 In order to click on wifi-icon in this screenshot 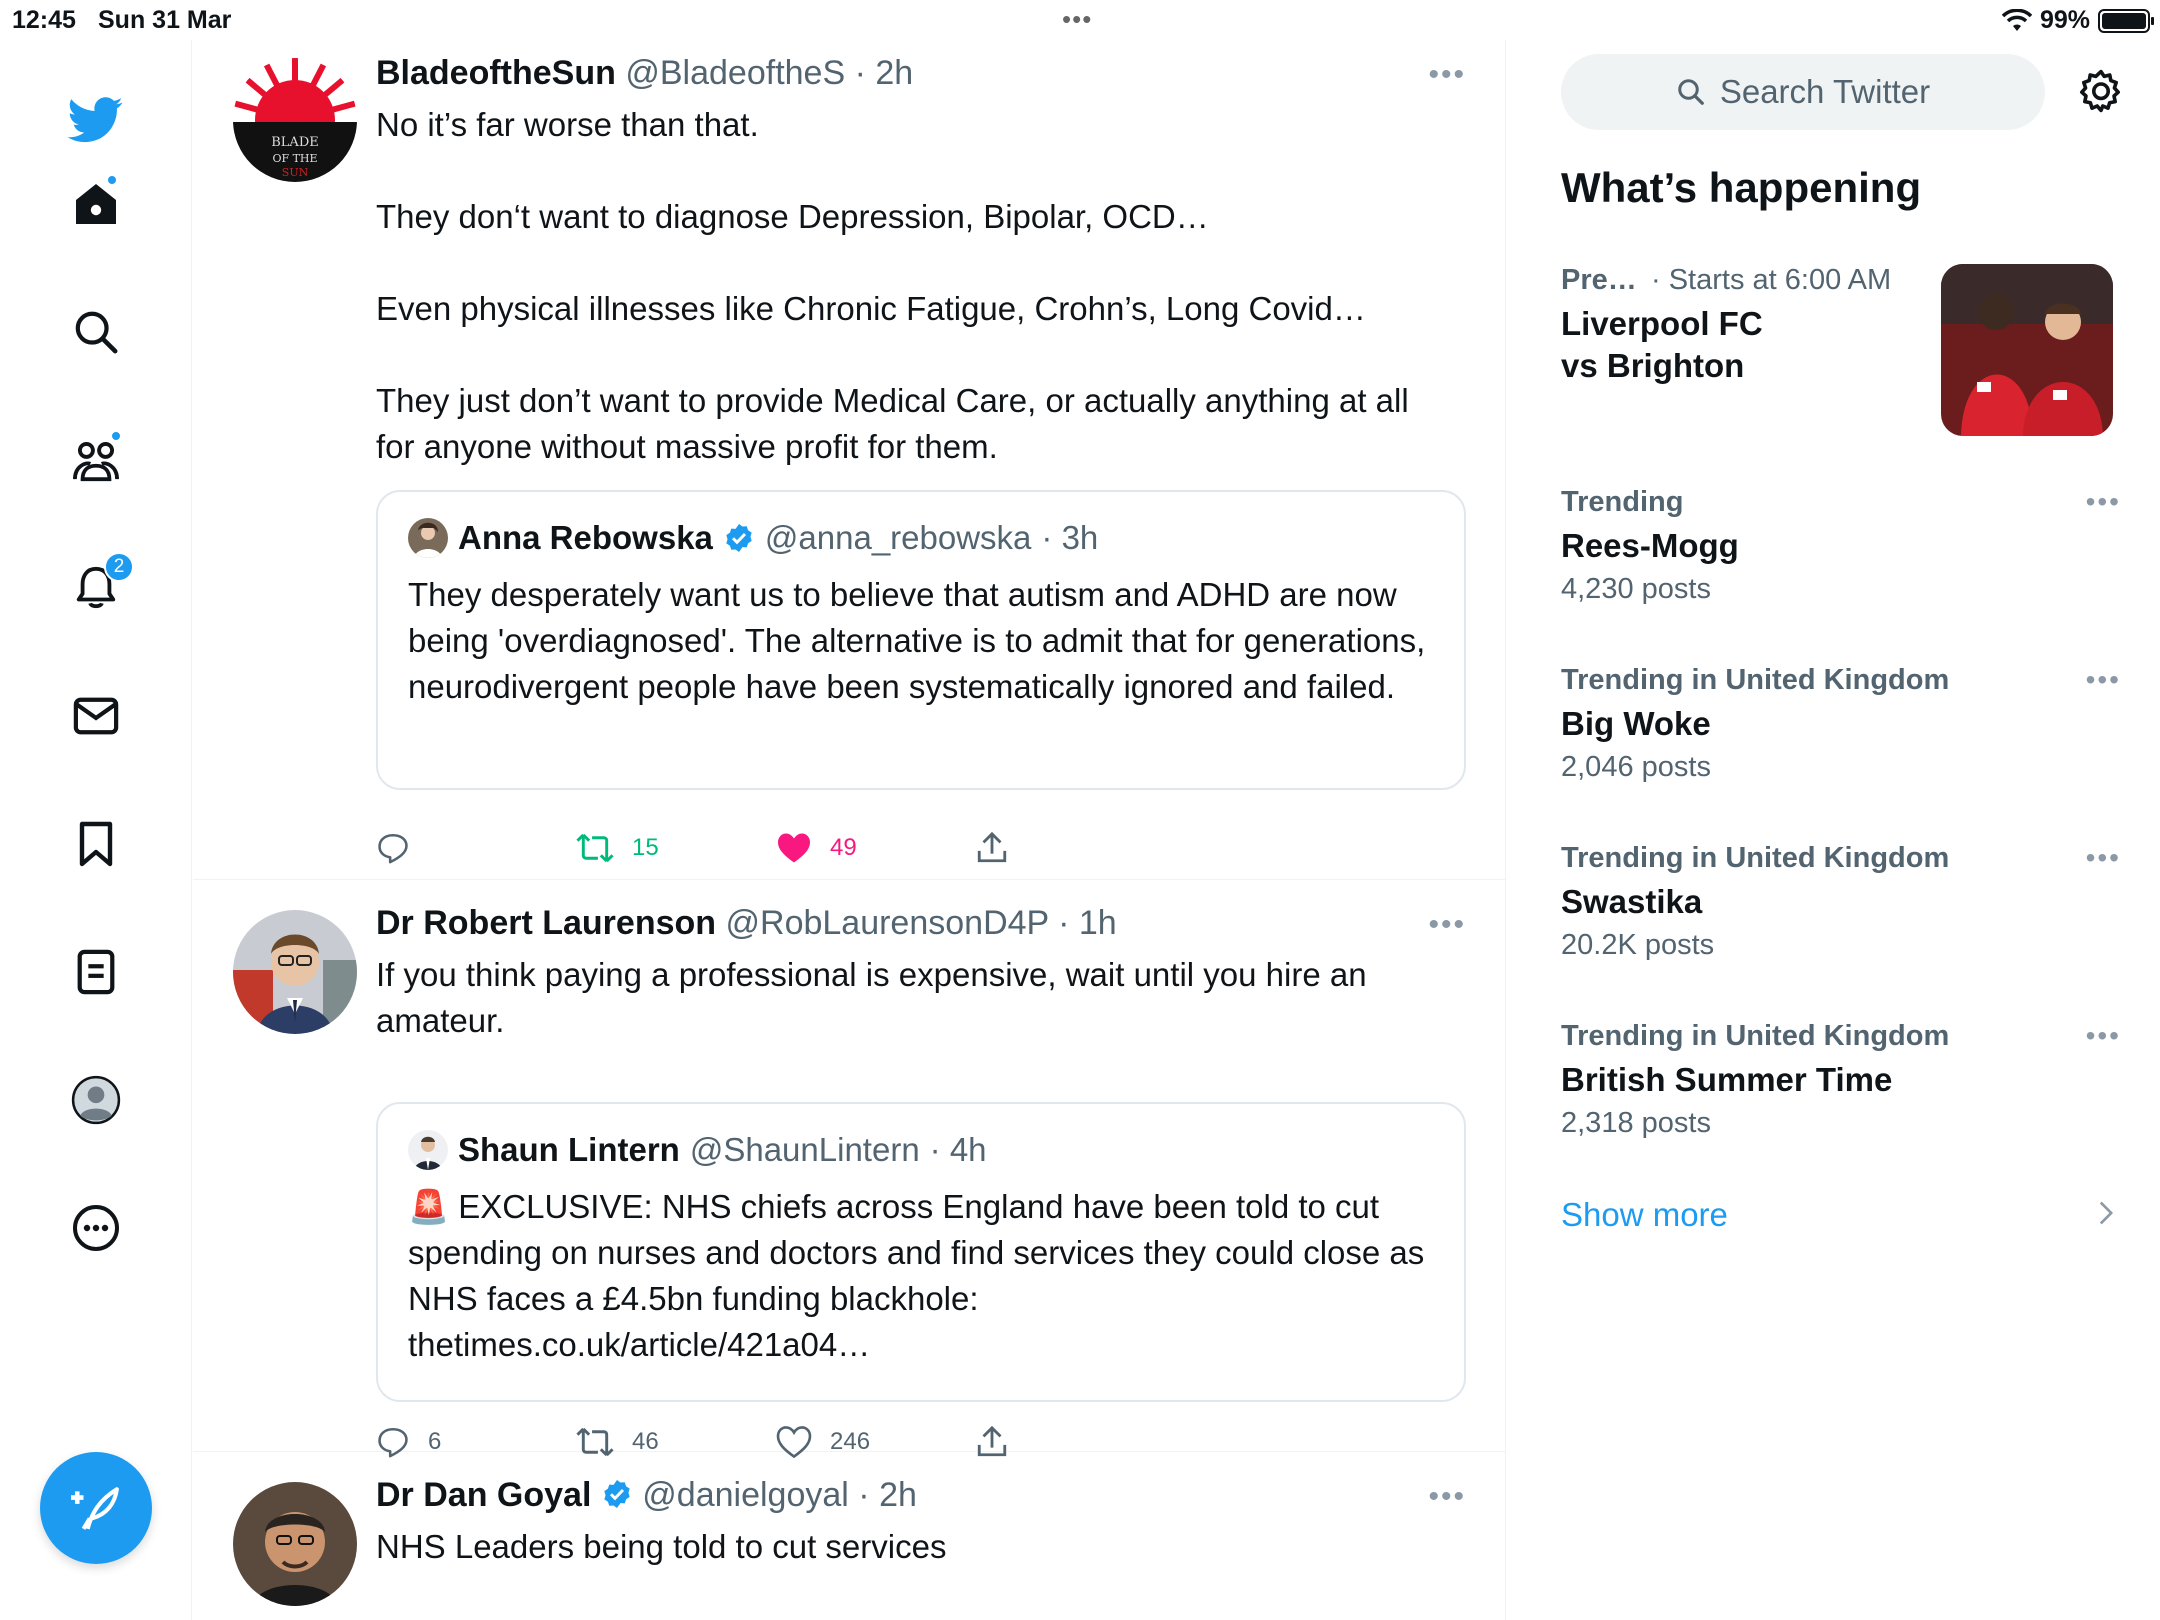, I will do `click(2016, 19)`.